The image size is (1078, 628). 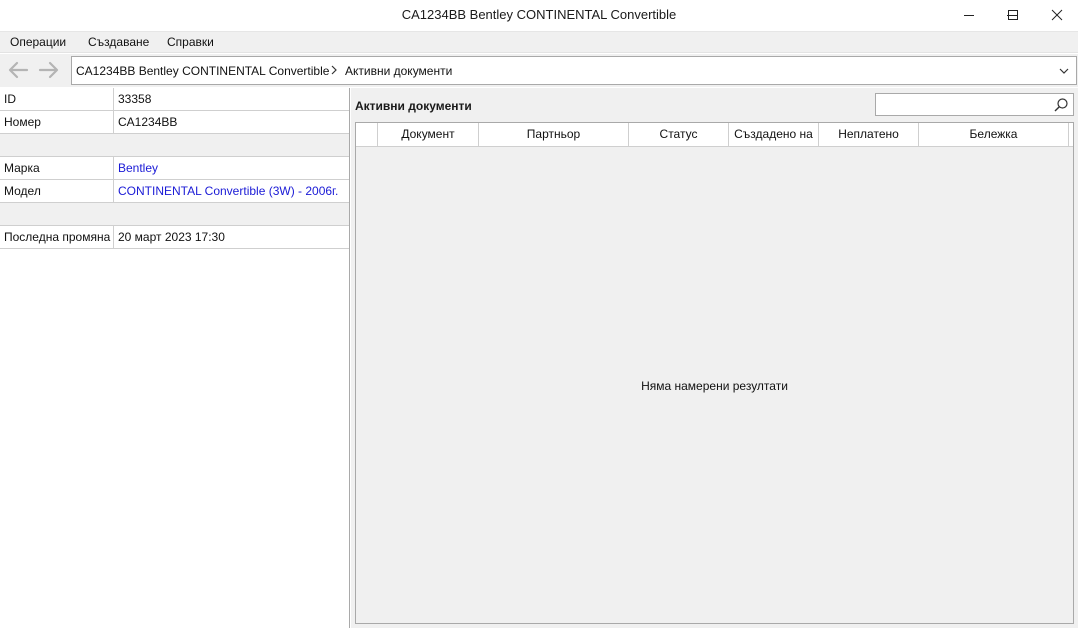 What do you see at coordinates (22, 191) in the screenshot?
I see `property-name: Модел` at bounding box center [22, 191].